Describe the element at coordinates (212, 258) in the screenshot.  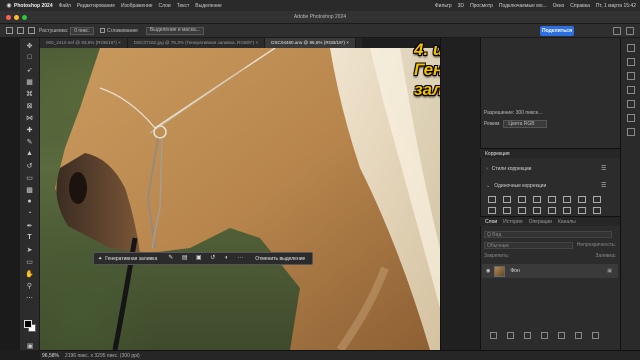
I see `transform-icon: ↺` at that location.